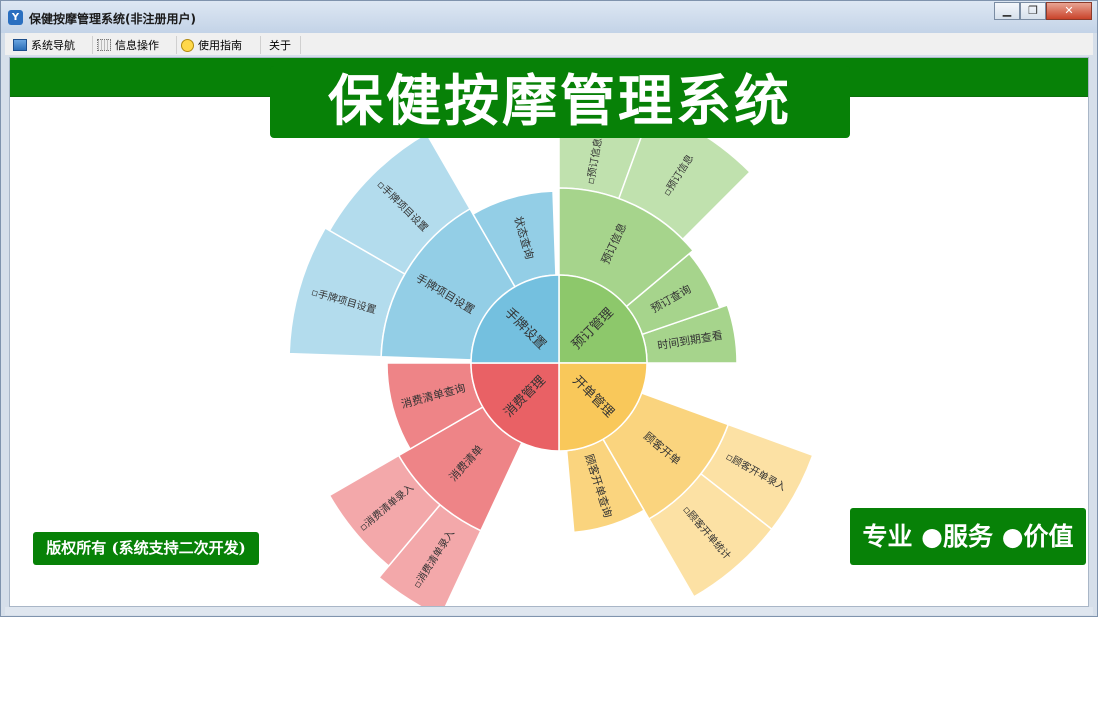 The image size is (1098, 726). I want to click on menu-bar: 系统导航 信息操作 使用指南 关于, so click(549, 44).